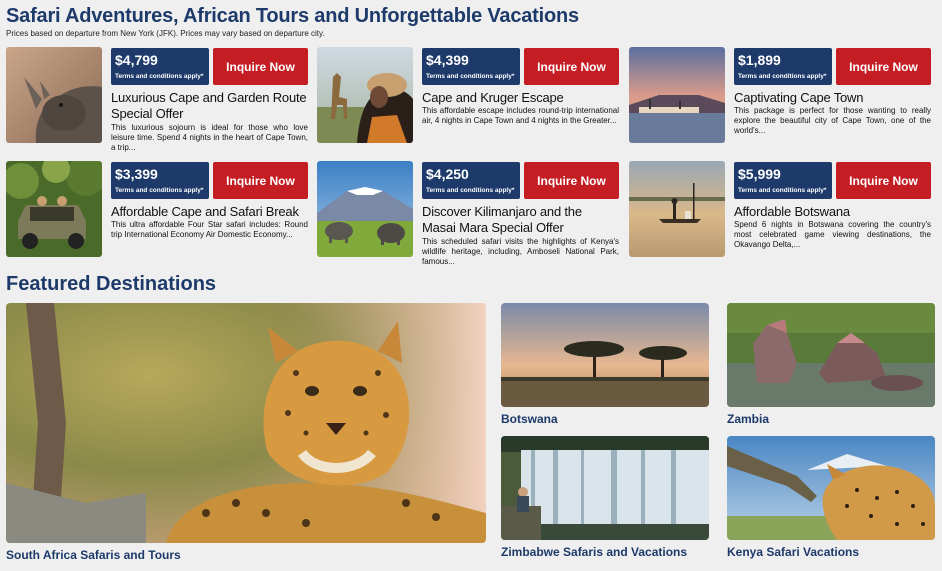  I want to click on offer-price: $5,999, so click(759, 174).